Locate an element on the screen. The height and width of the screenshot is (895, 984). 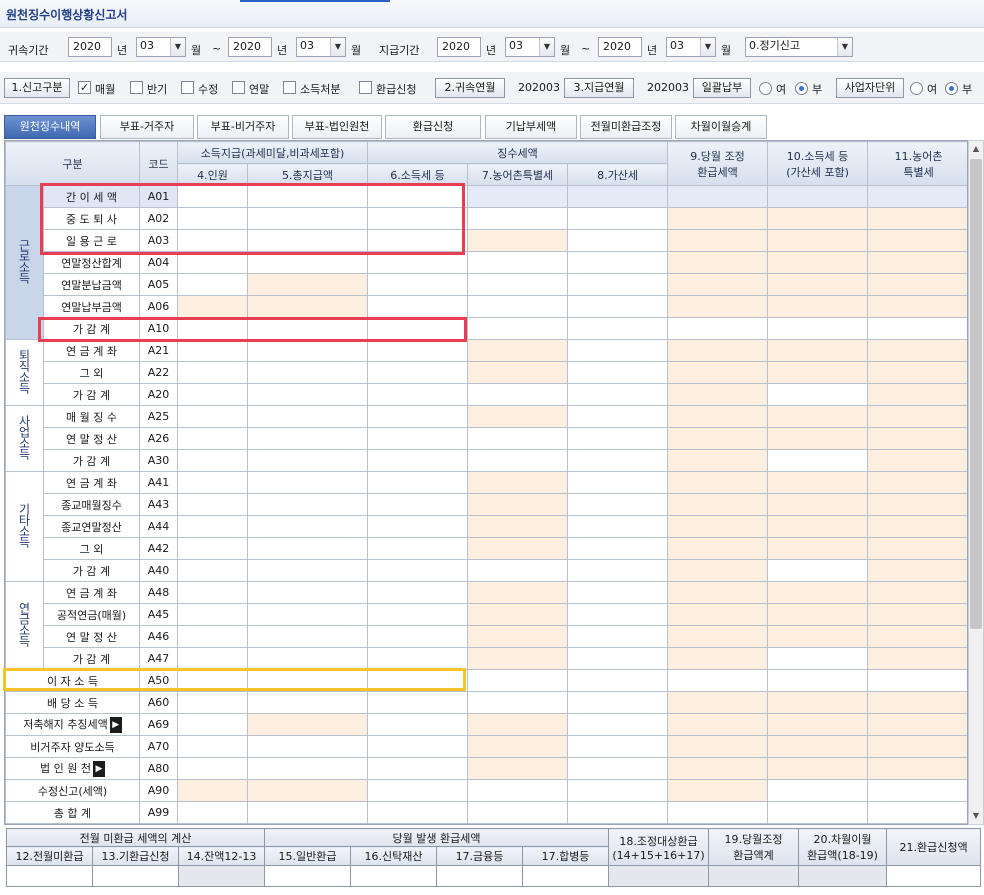
scroll-thumb is located at coordinates (976, 394).